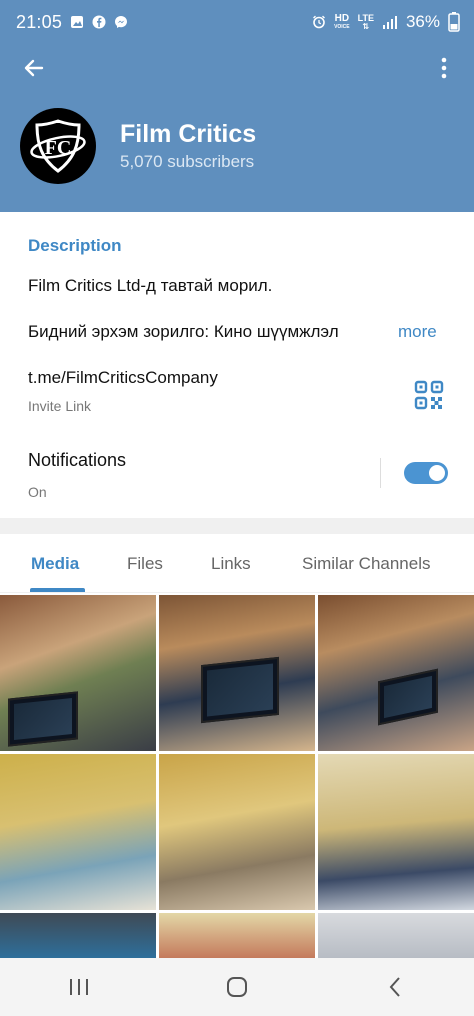  I want to click on recent-apps-button, so click(79, 987).